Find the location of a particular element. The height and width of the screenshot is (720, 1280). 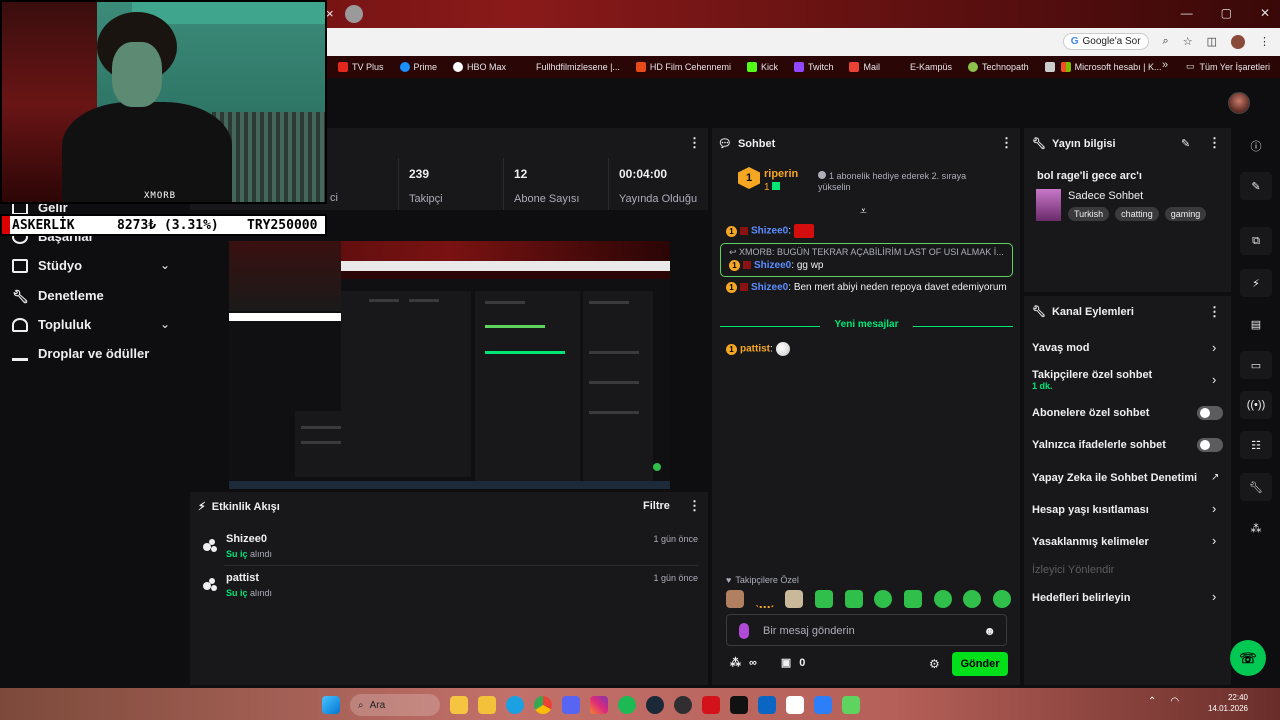

info-icon: ⓘ is located at coordinates (1256, 146).